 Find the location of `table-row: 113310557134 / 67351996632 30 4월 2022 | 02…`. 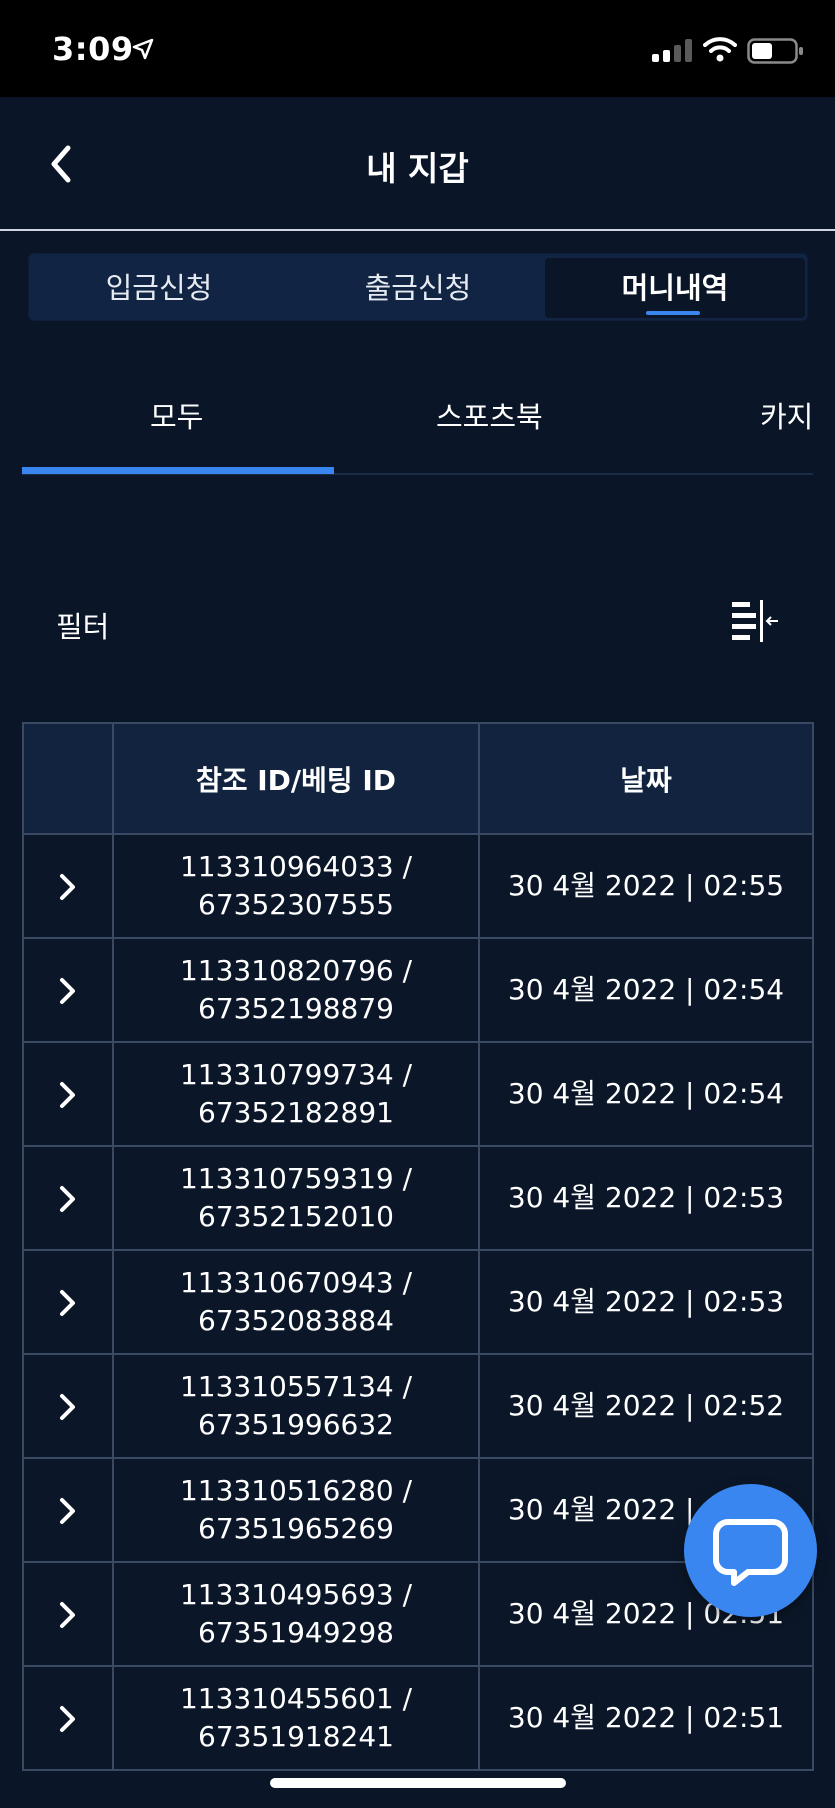

table-row: 113310557134 / 67351996632 30 4월 2022 | 02… is located at coordinates (418, 1406).